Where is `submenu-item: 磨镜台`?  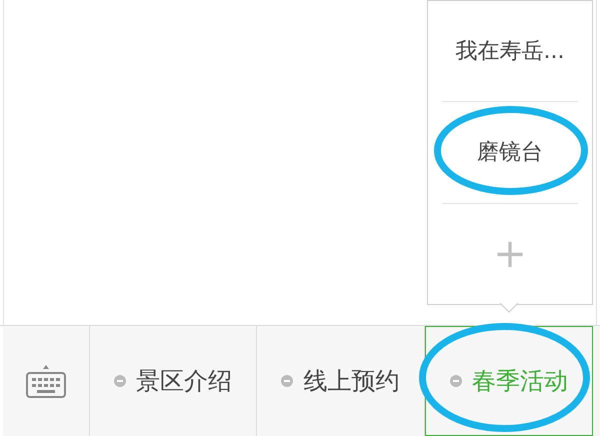
submenu-item: 磨镜台 is located at coordinates (510, 152).